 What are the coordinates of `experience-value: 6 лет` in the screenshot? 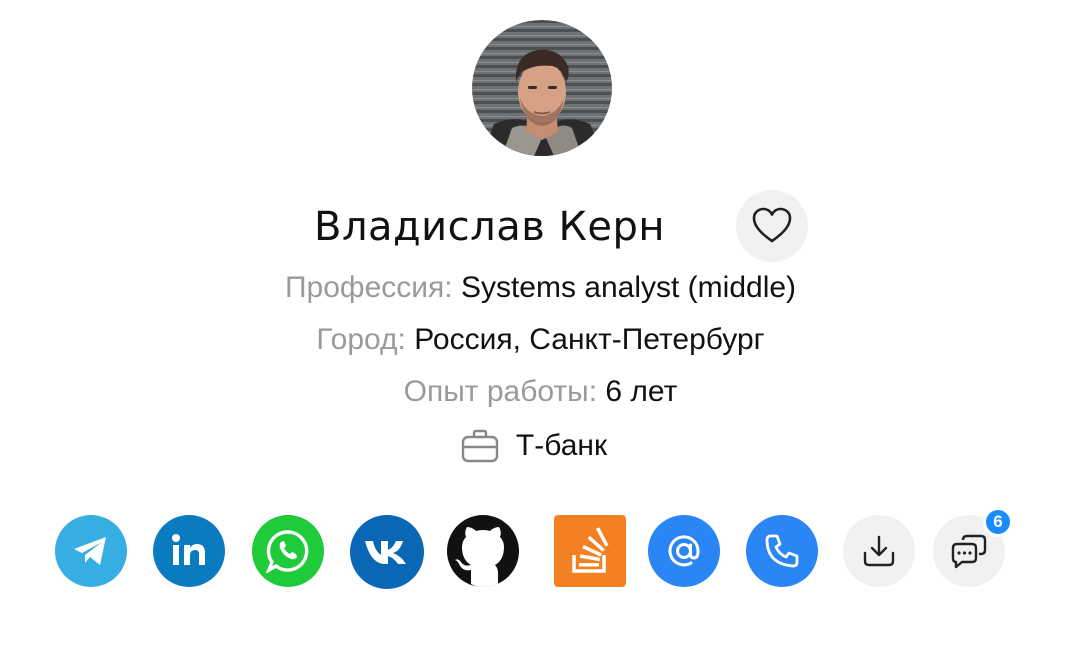 It's located at (641, 391).